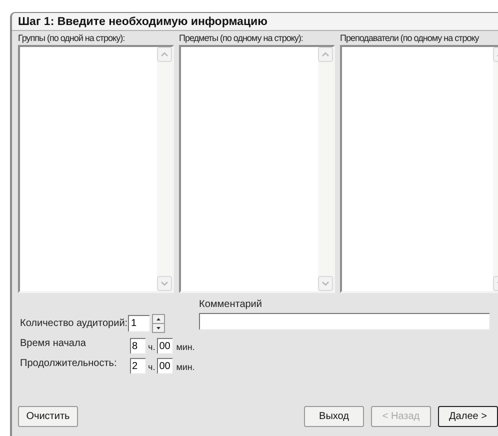  What do you see at coordinates (409, 38) in the screenshot?
I see `list-label: Преподаватели (по одному на строку` at bounding box center [409, 38].